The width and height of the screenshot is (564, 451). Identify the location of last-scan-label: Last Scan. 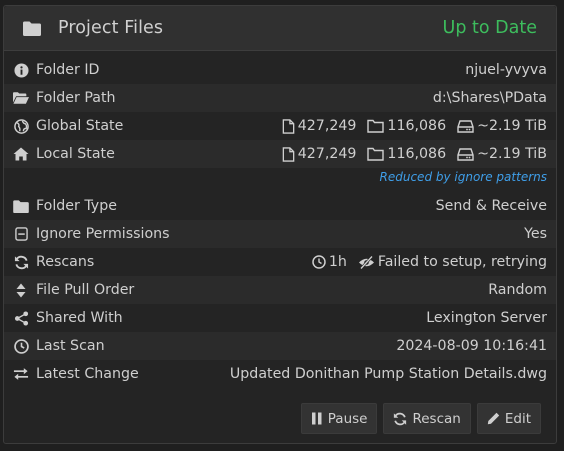
(70, 346).